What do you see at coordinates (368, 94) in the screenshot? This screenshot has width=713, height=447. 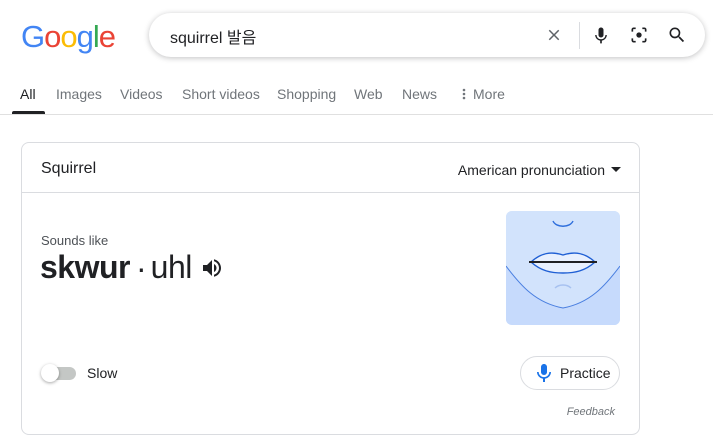 I see `tab-web: Web` at bounding box center [368, 94].